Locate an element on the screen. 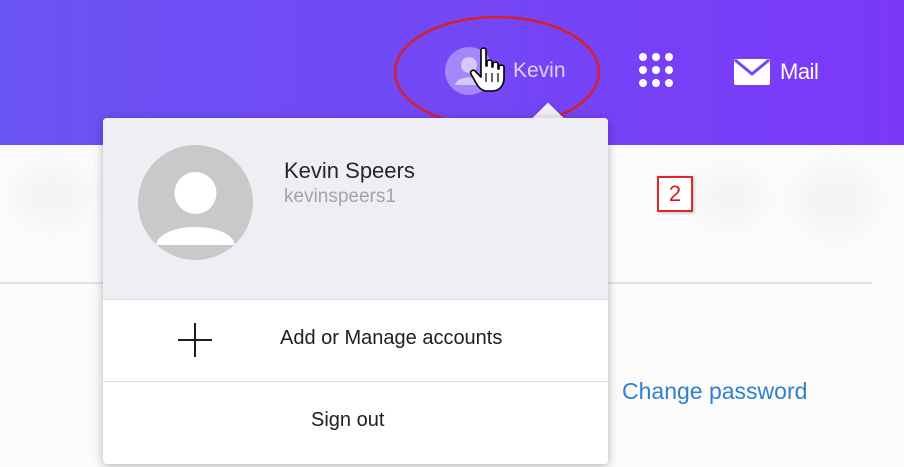  profile-username: kevinspeers1 is located at coordinates (340, 196).